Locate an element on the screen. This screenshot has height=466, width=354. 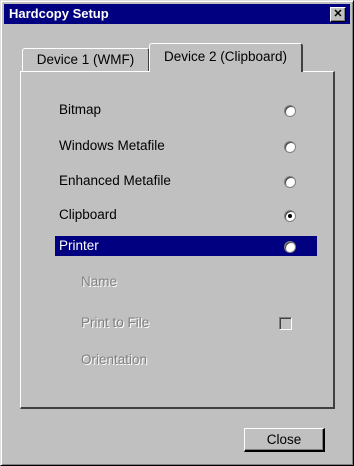
tab-device-2: Device 2 (Clipboard) is located at coordinates (226, 57).